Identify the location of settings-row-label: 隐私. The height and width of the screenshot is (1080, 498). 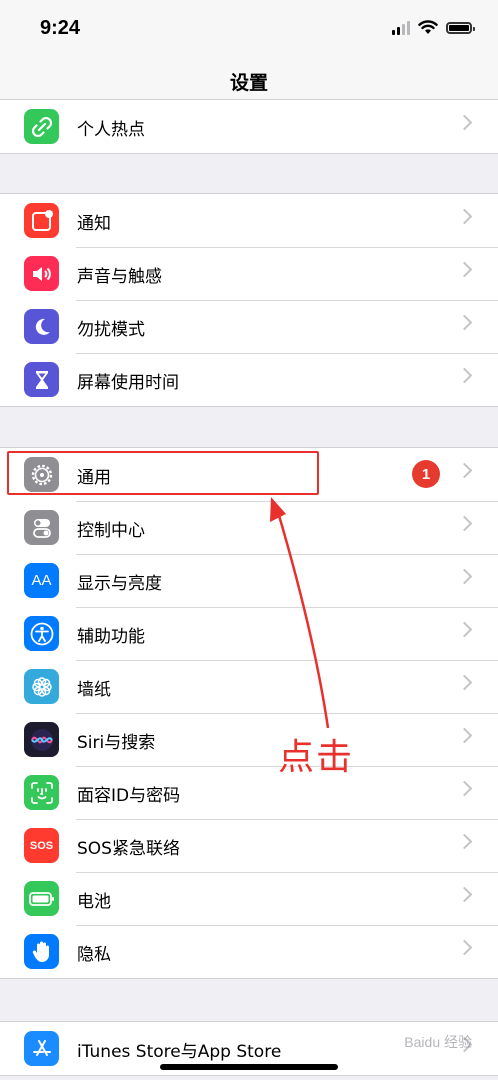
(94, 955).